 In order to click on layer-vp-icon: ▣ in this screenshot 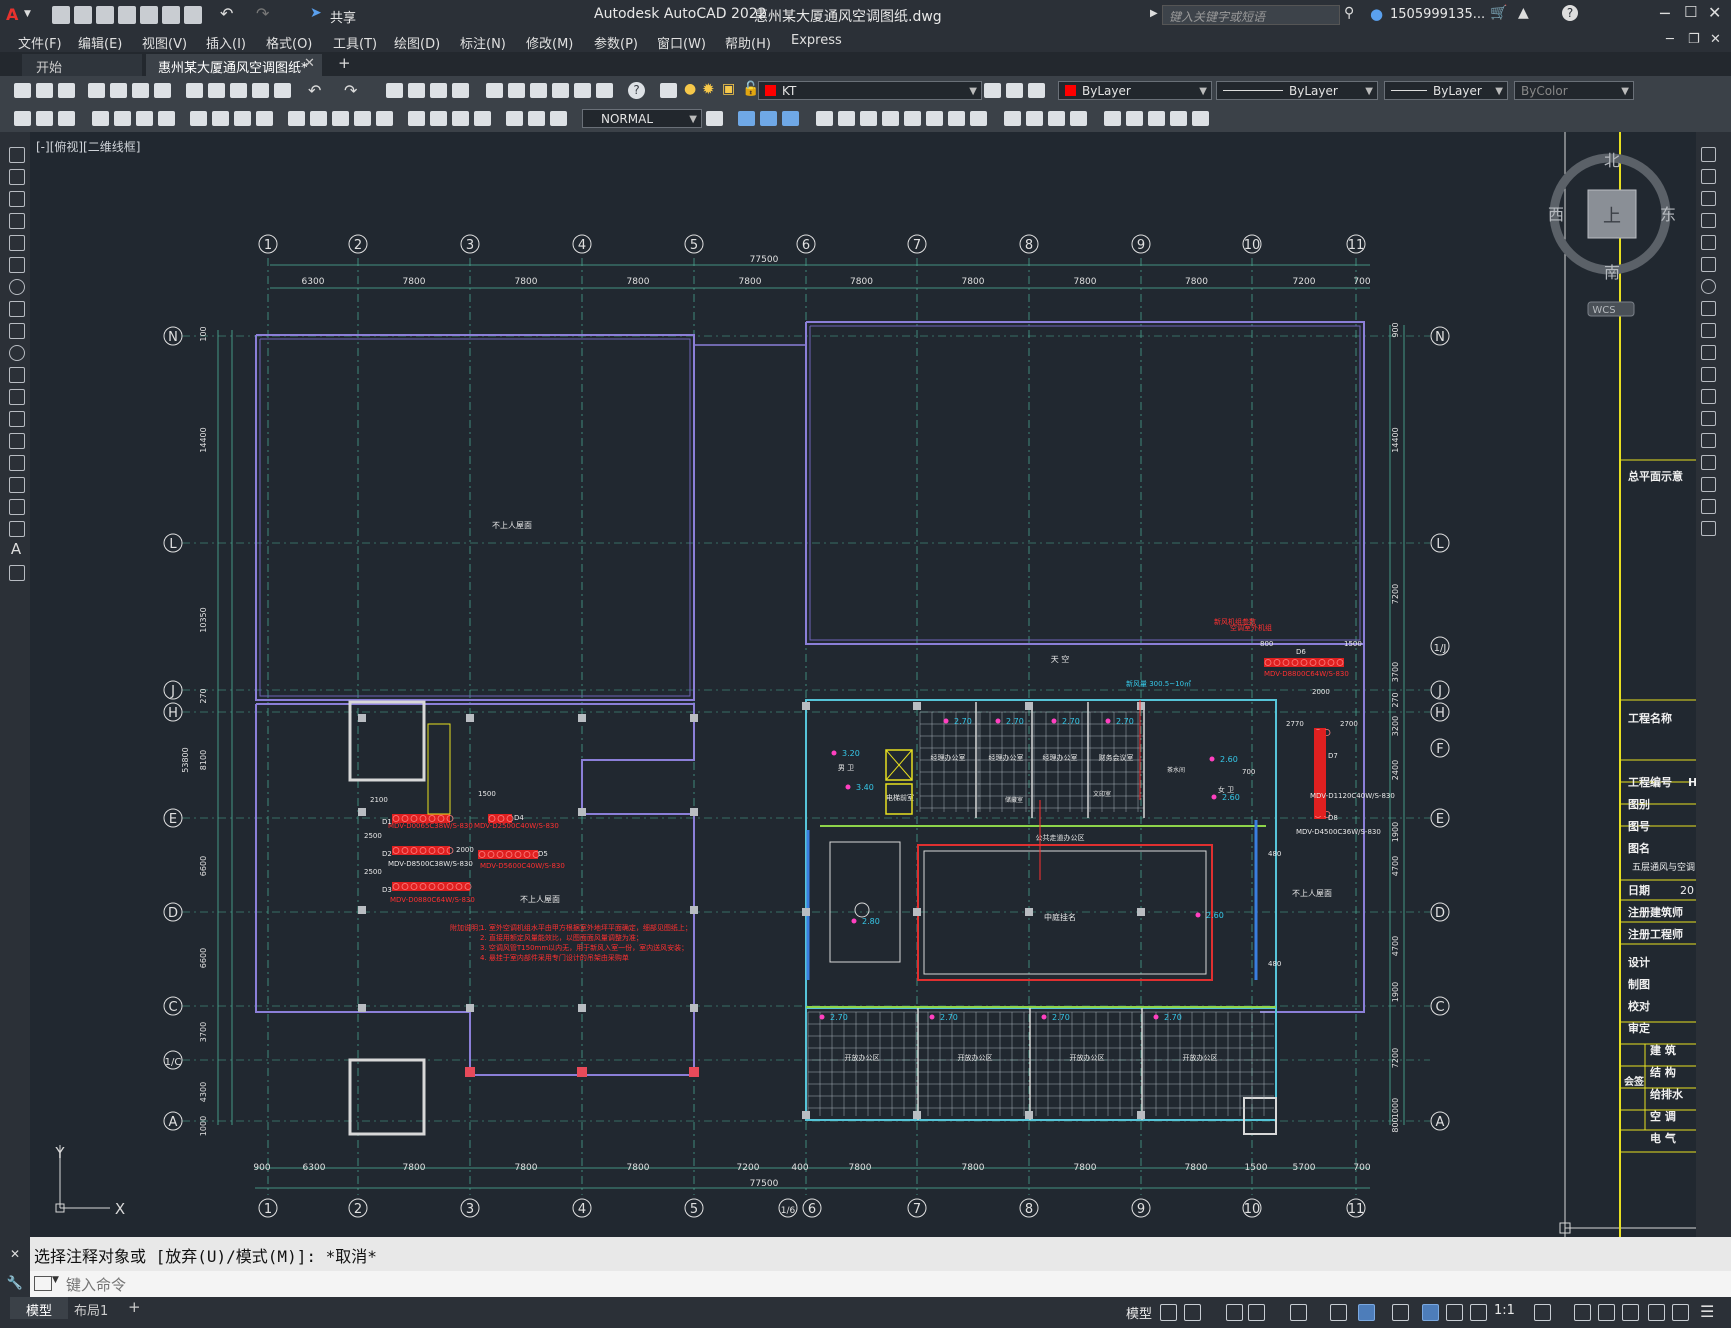, I will do `click(728, 89)`.